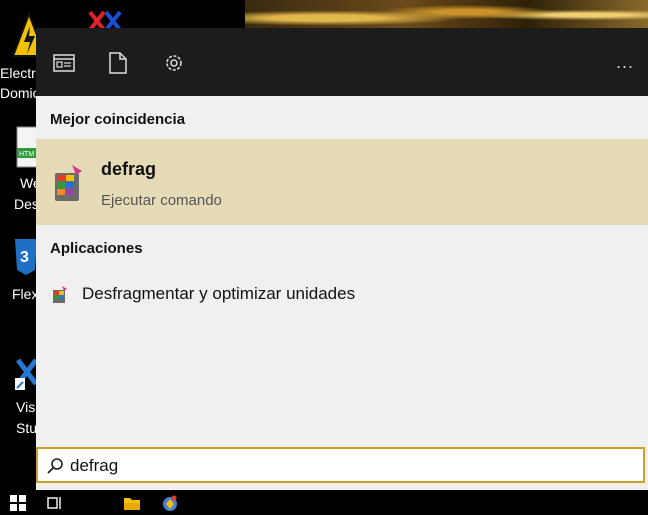 The width and height of the screenshot is (648, 515). What do you see at coordinates (132, 503) in the screenshot?
I see `file-explorer-icon` at bounding box center [132, 503].